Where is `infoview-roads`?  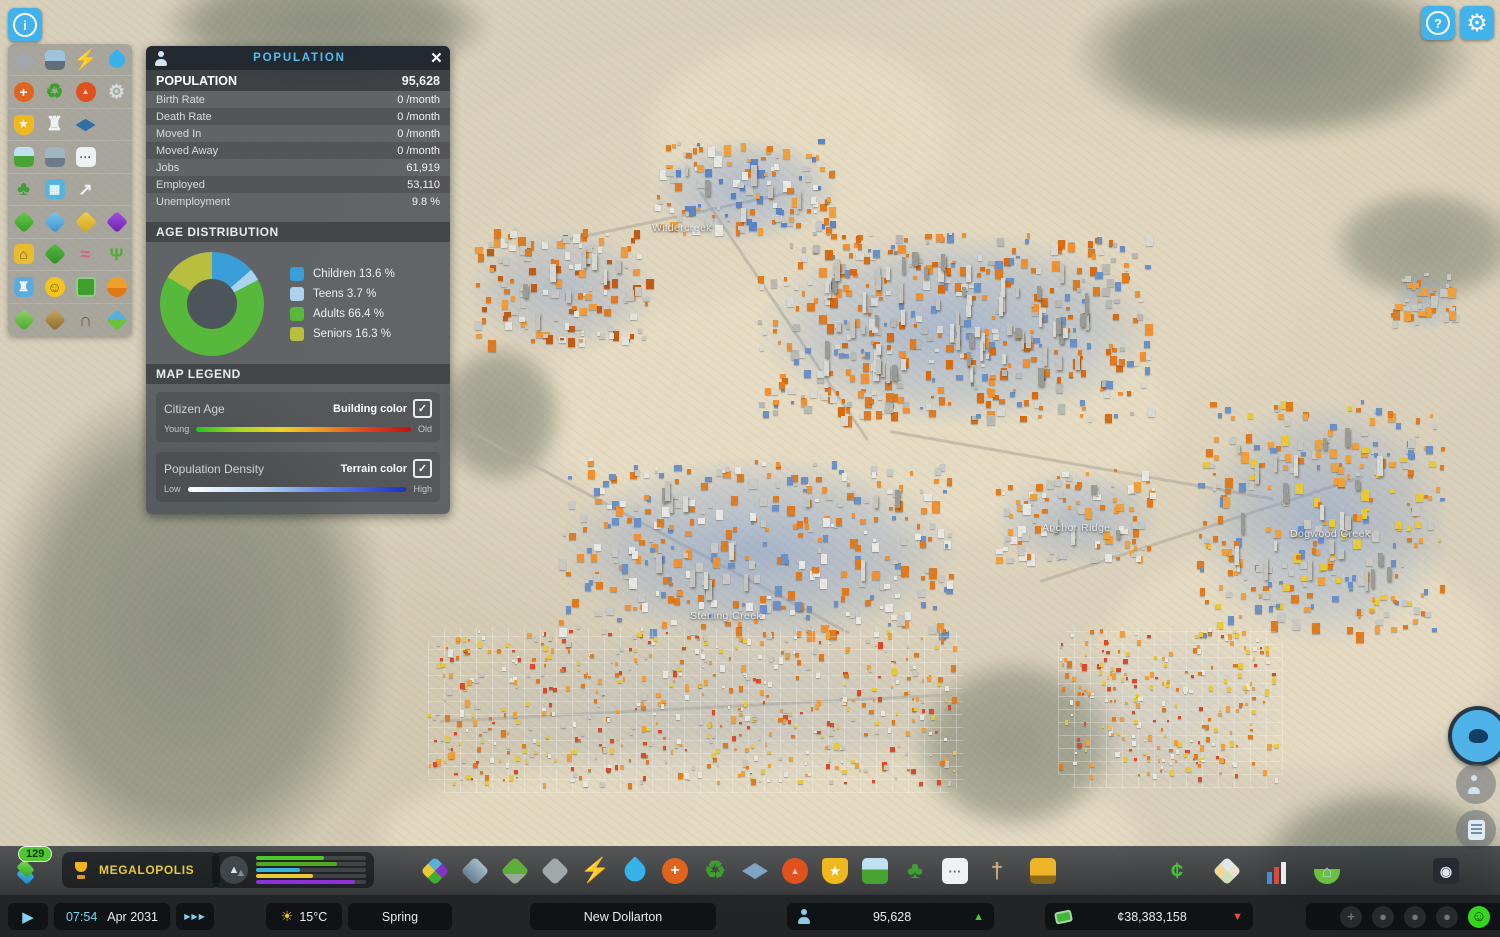 infoview-roads is located at coordinates (23, 59).